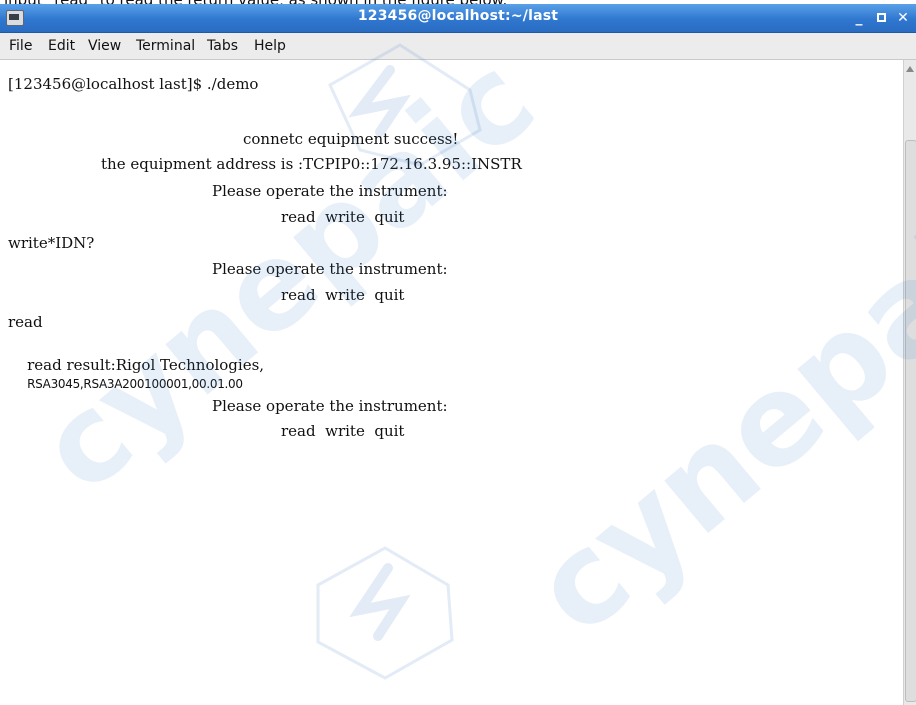  What do you see at coordinates (104, 46) in the screenshot?
I see `menu-view: View` at bounding box center [104, 46].